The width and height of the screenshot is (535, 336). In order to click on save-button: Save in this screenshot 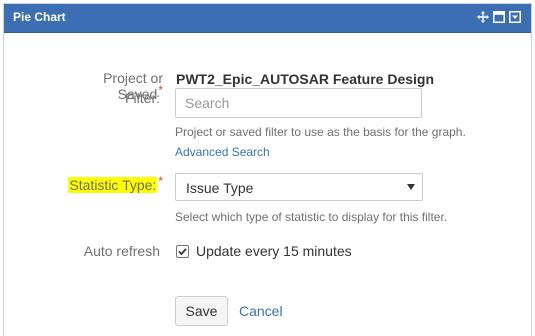, I will do `click(201, 311)`.